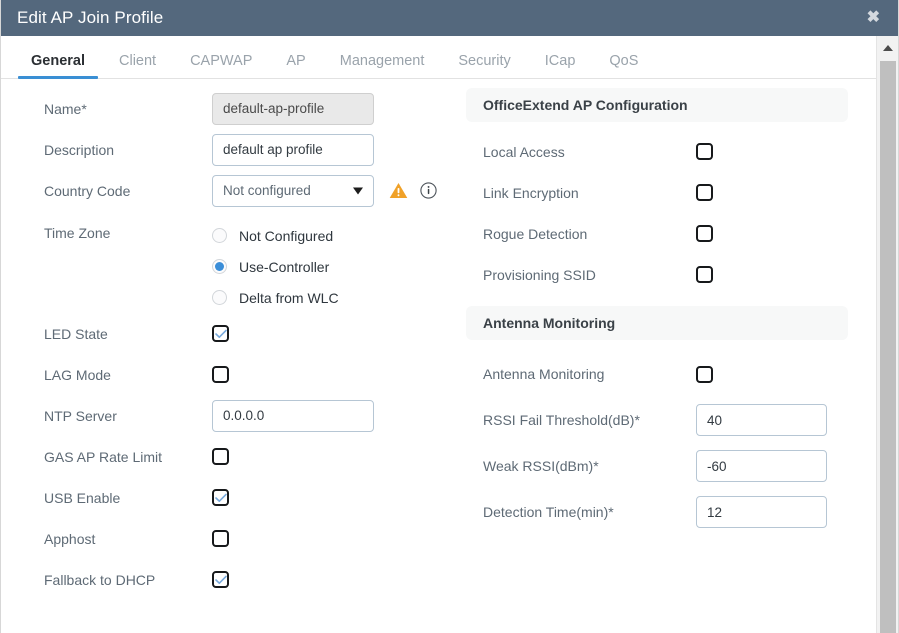 The image size is (899, 633). Describe the element at coordinates (704, 274) in the screenshot. I see `provisioning-ssid-checkbox` at that location.